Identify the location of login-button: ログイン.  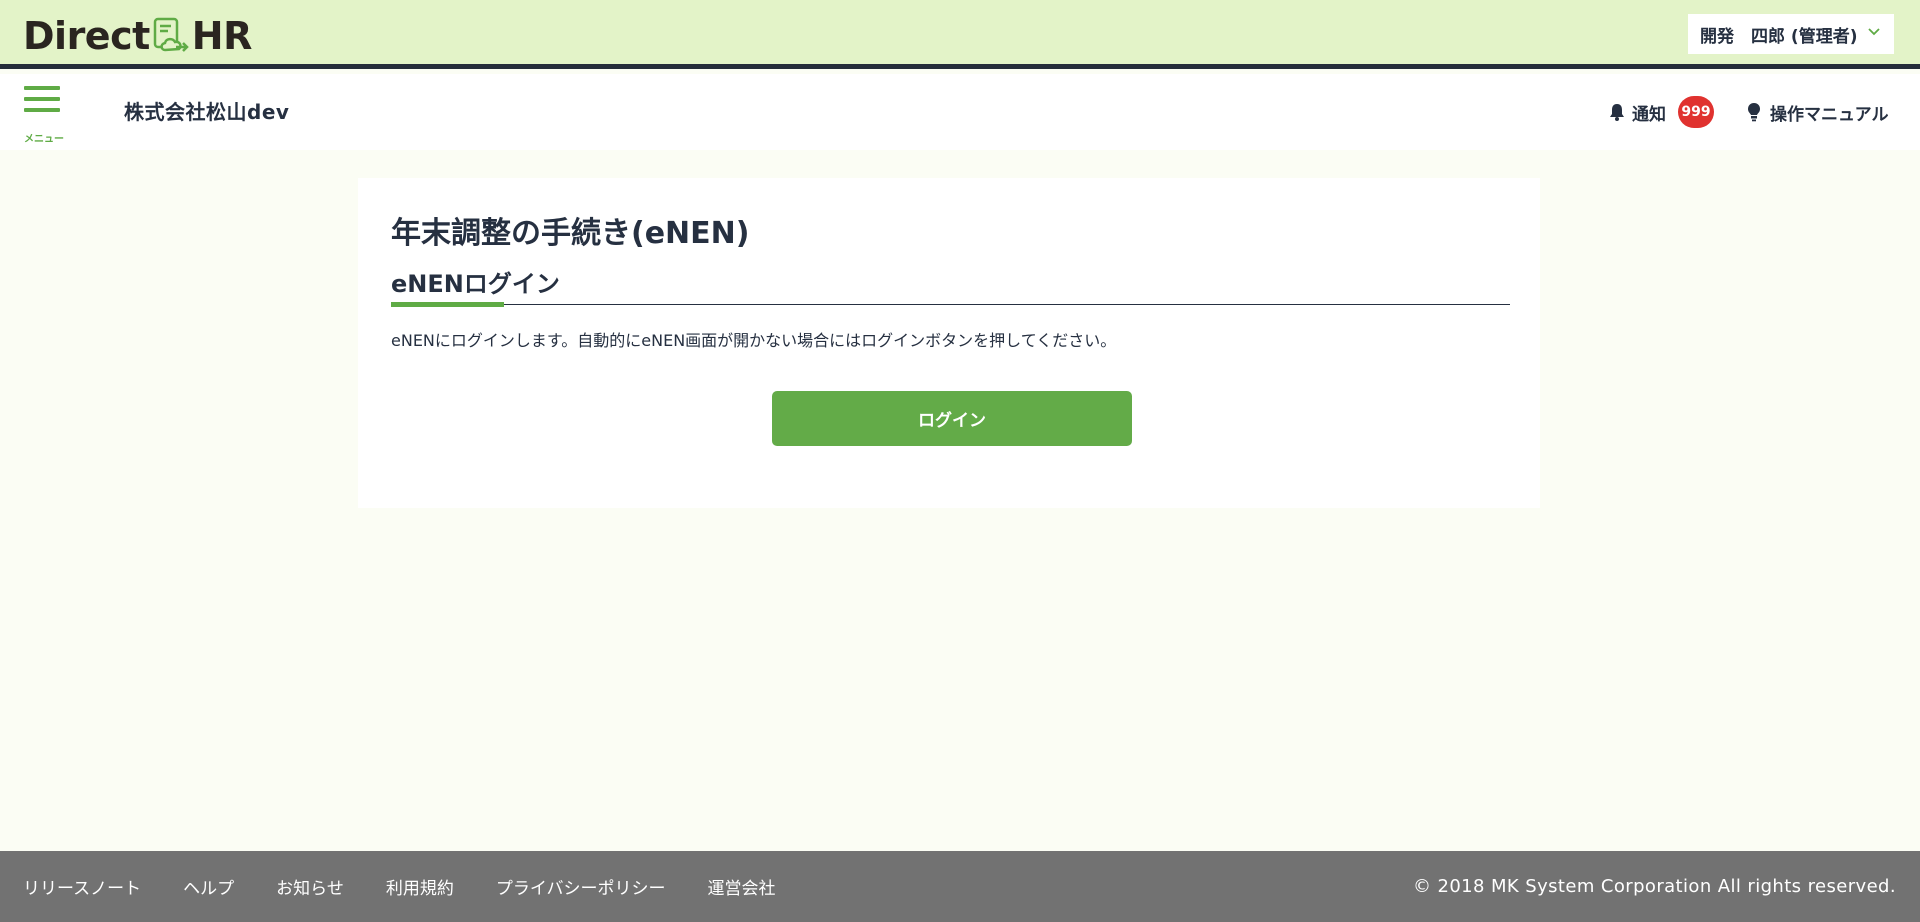
(952, 418).